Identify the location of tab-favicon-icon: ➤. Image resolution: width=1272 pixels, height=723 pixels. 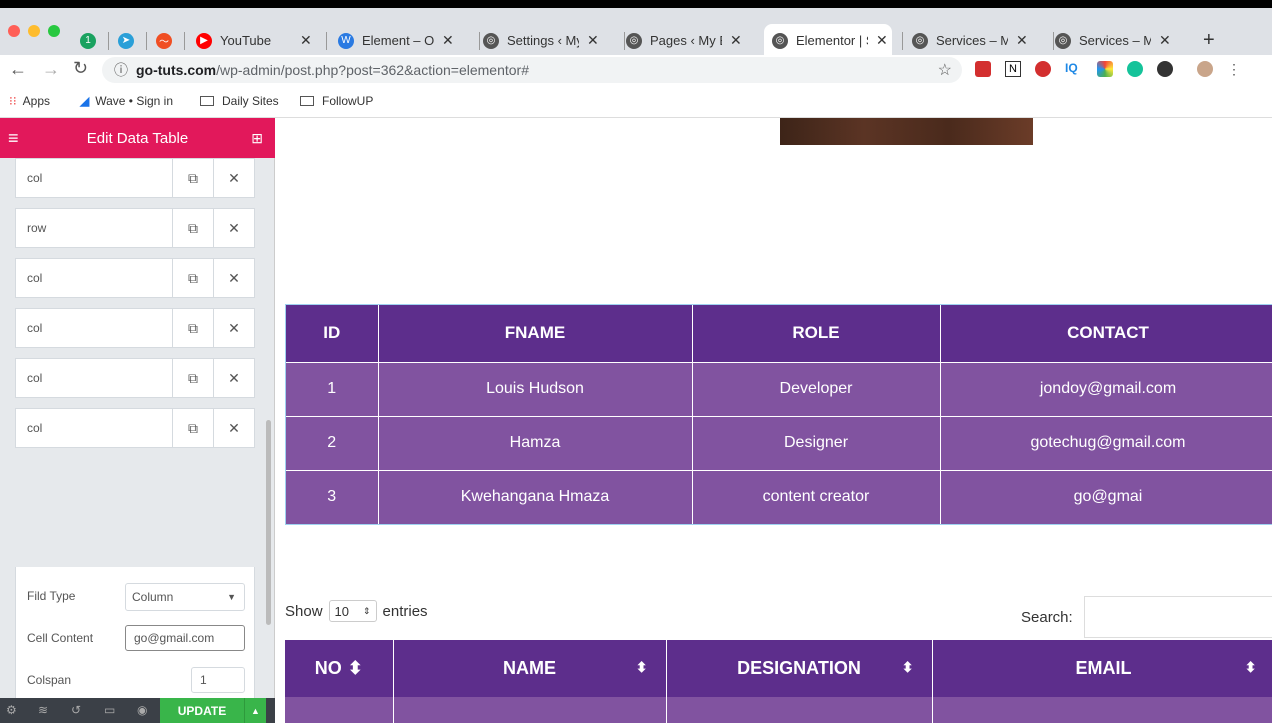
(126, 40).